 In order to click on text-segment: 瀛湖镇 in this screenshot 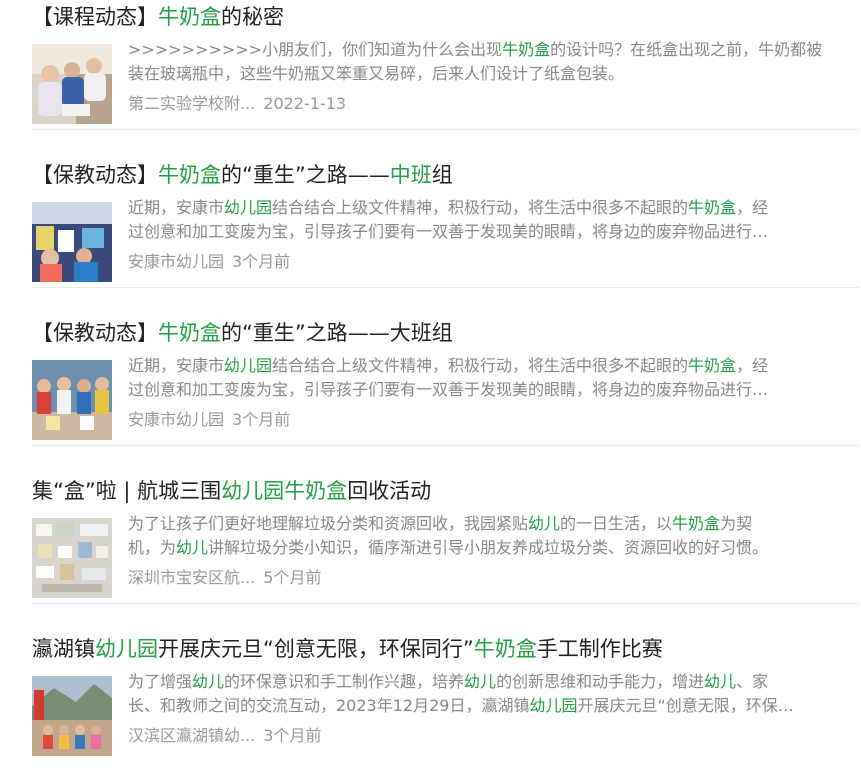, I will do `click(63, 649)`.